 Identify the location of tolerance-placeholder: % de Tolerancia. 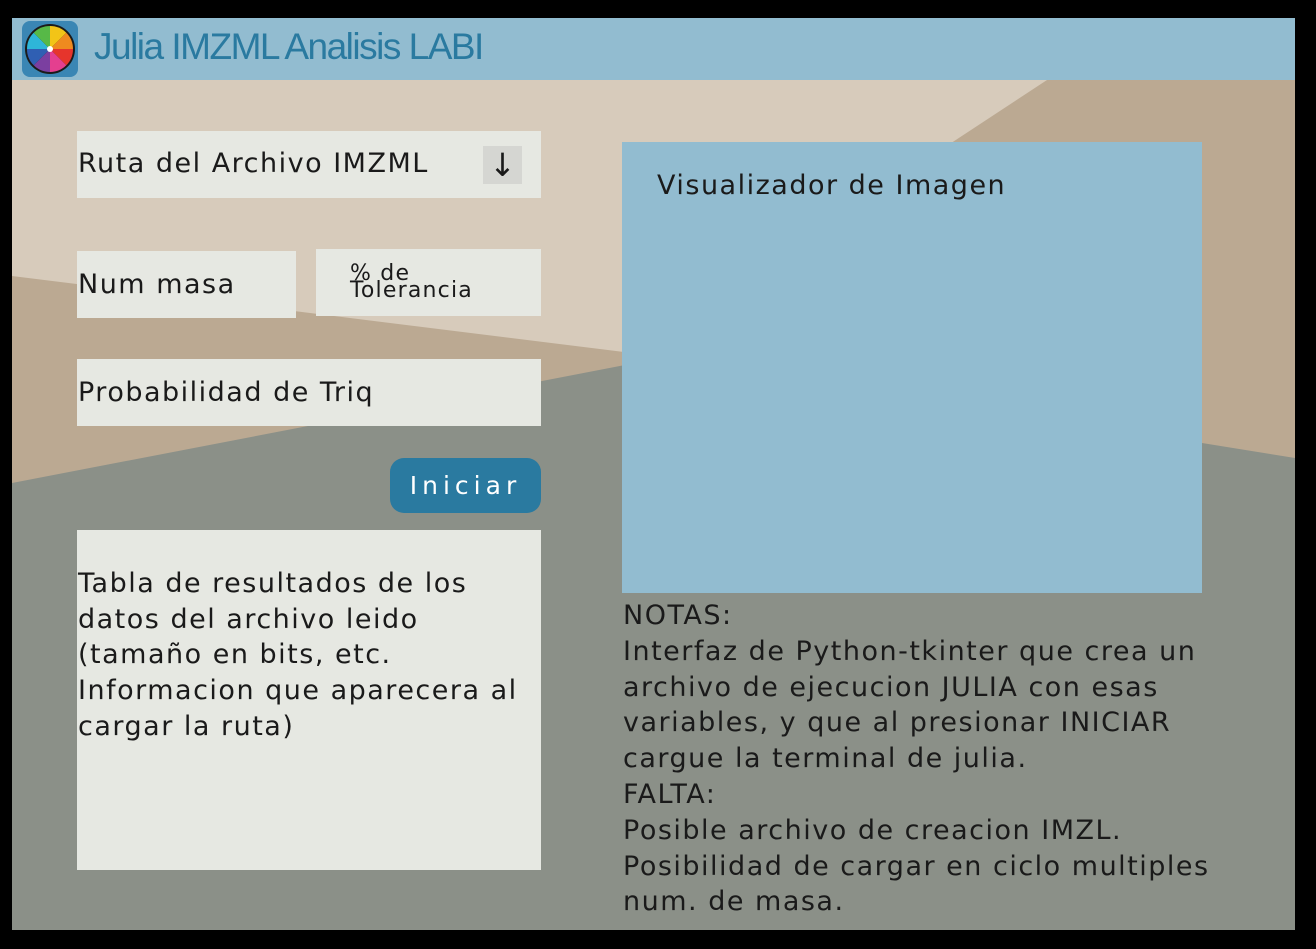
(411, 282).